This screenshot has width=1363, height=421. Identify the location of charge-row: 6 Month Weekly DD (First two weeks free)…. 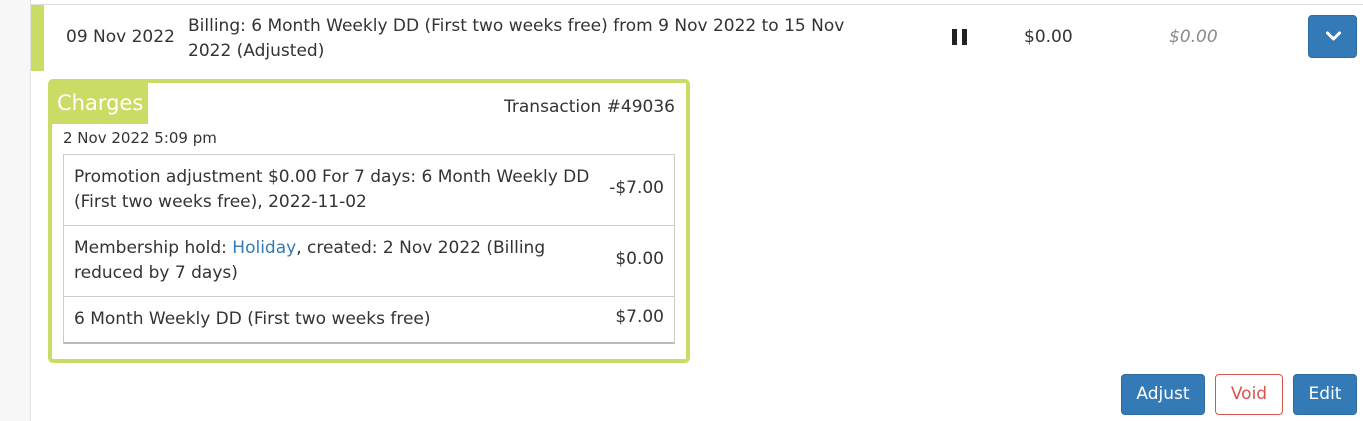
(369, 319).